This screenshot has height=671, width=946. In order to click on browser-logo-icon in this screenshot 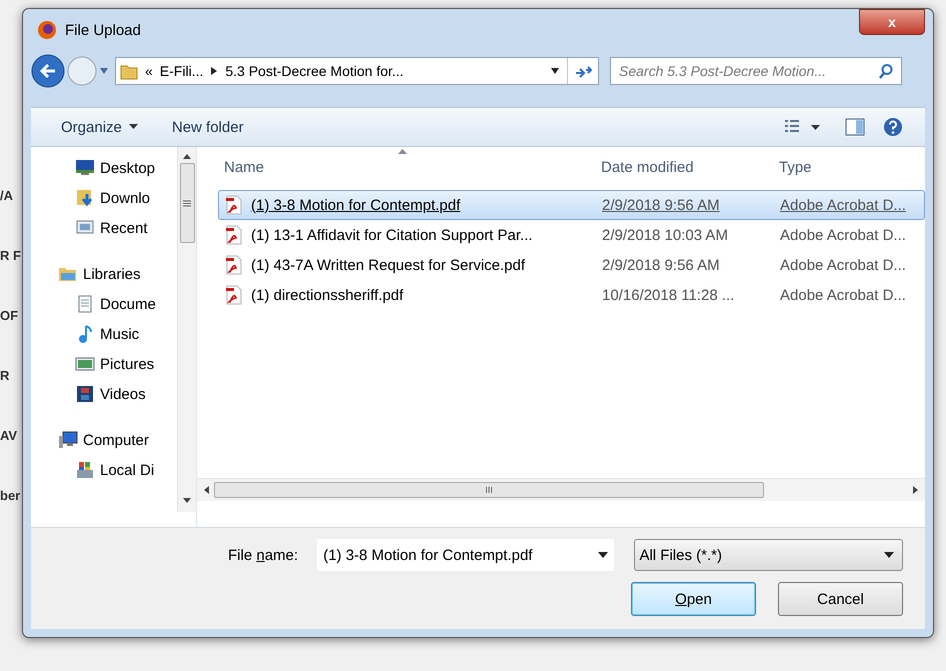, I will do `click(47, 30)`.